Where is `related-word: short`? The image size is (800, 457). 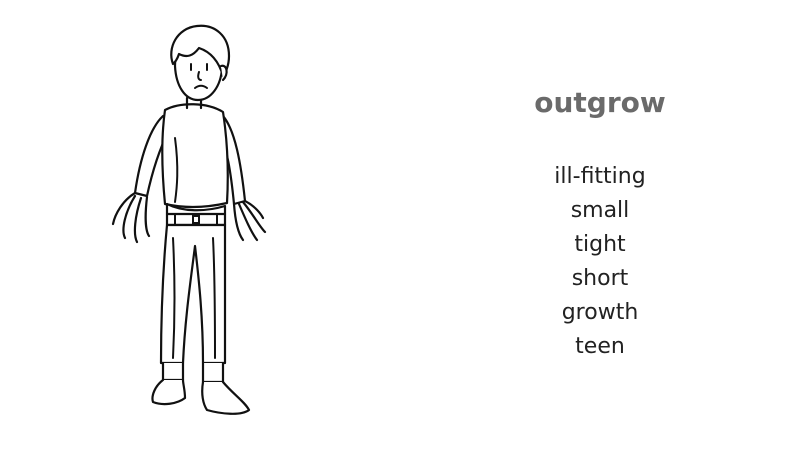
related-word: short is located at coordinates (600, 278).